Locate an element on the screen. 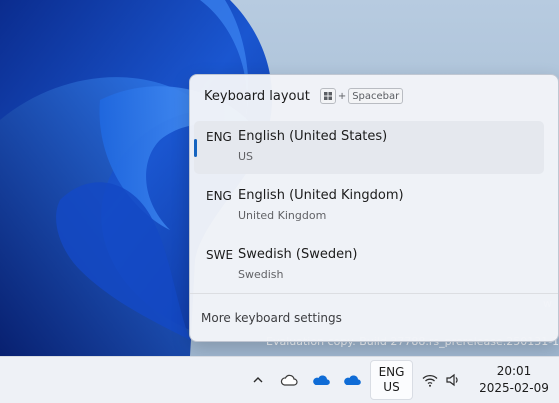 This screenshot has height=403, width=559. flyout-divider is located at coordinates (374, 293).